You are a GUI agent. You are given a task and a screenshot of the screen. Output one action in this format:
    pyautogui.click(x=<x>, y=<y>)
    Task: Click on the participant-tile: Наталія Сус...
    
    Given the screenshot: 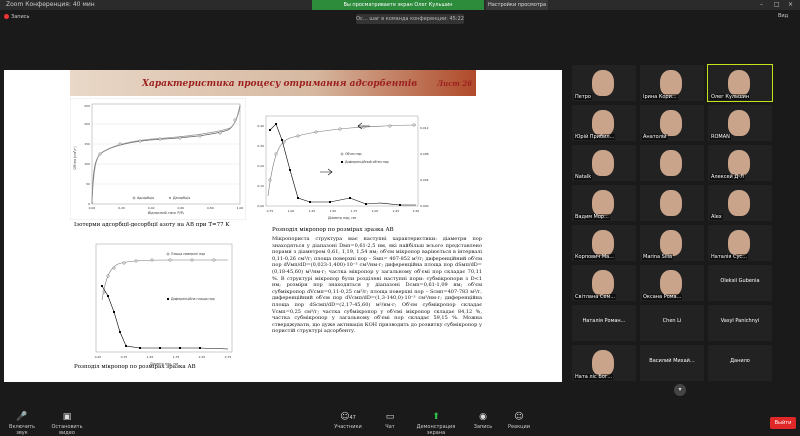 What is the action you would take?
    pyautogui.click(x=740, y=243)
    